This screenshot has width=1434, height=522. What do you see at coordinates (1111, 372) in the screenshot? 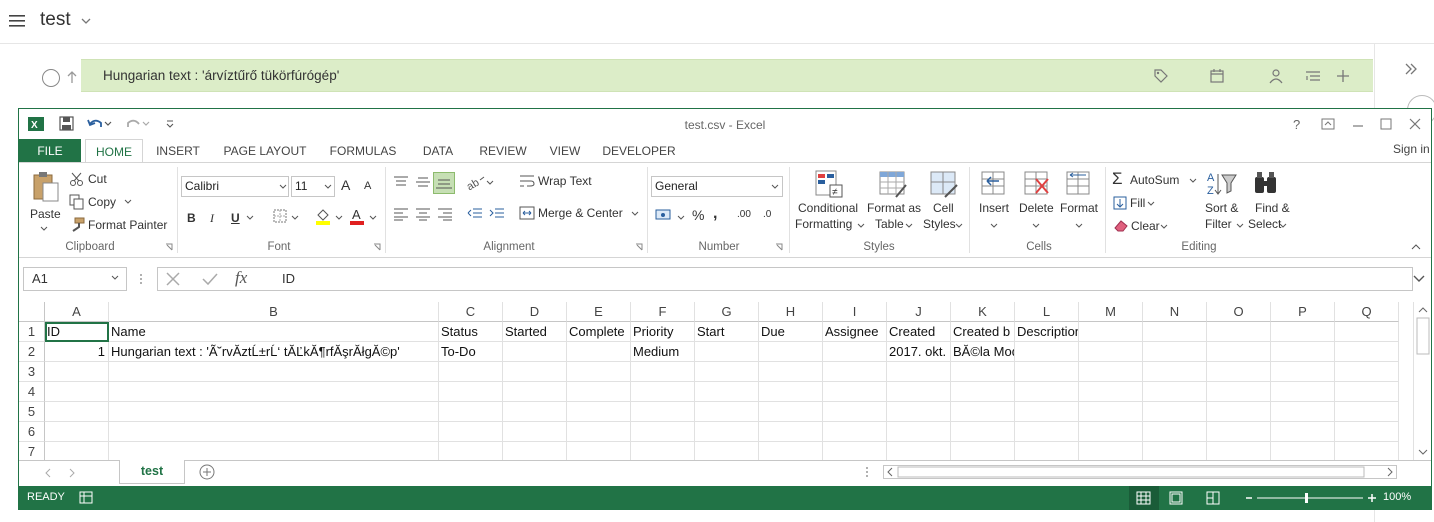
I see `cell-m3` at bounding box center [1111, 372].